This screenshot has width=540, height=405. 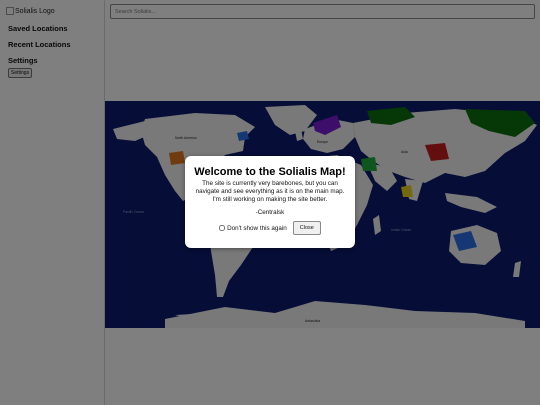 I want to click on close-button: Close, so click(x=306, y=228).